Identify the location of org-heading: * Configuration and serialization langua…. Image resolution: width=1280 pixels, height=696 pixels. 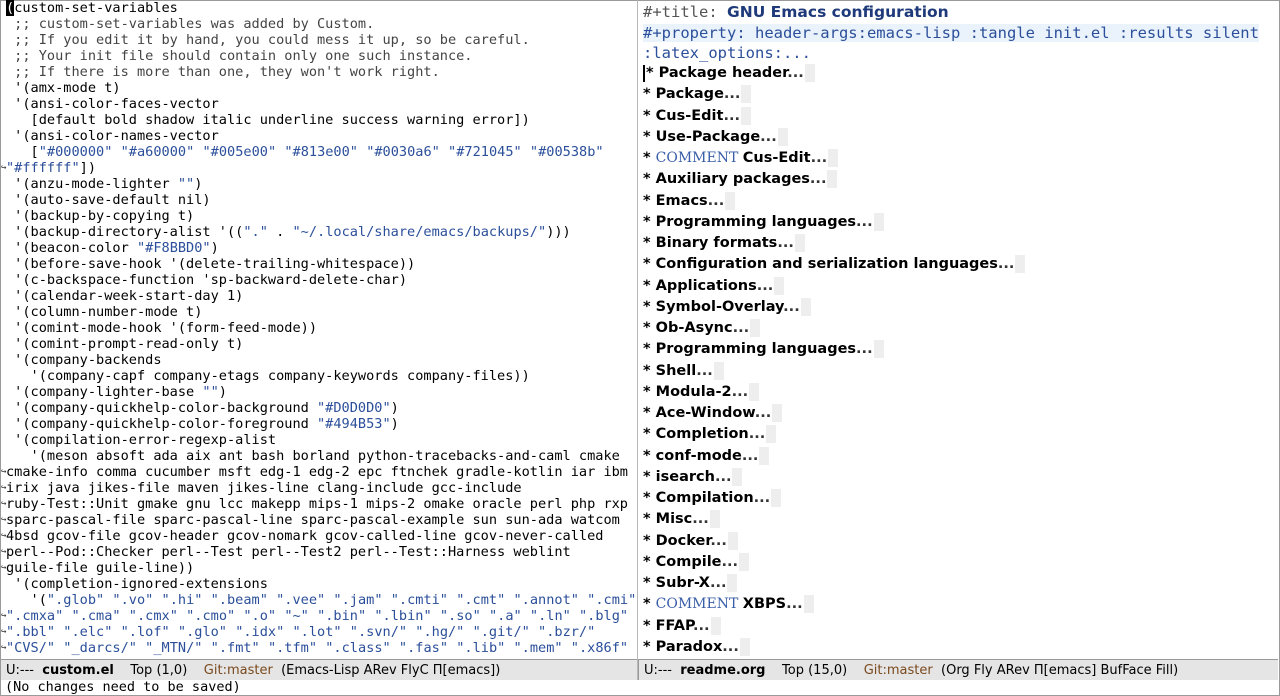
(951, 264).